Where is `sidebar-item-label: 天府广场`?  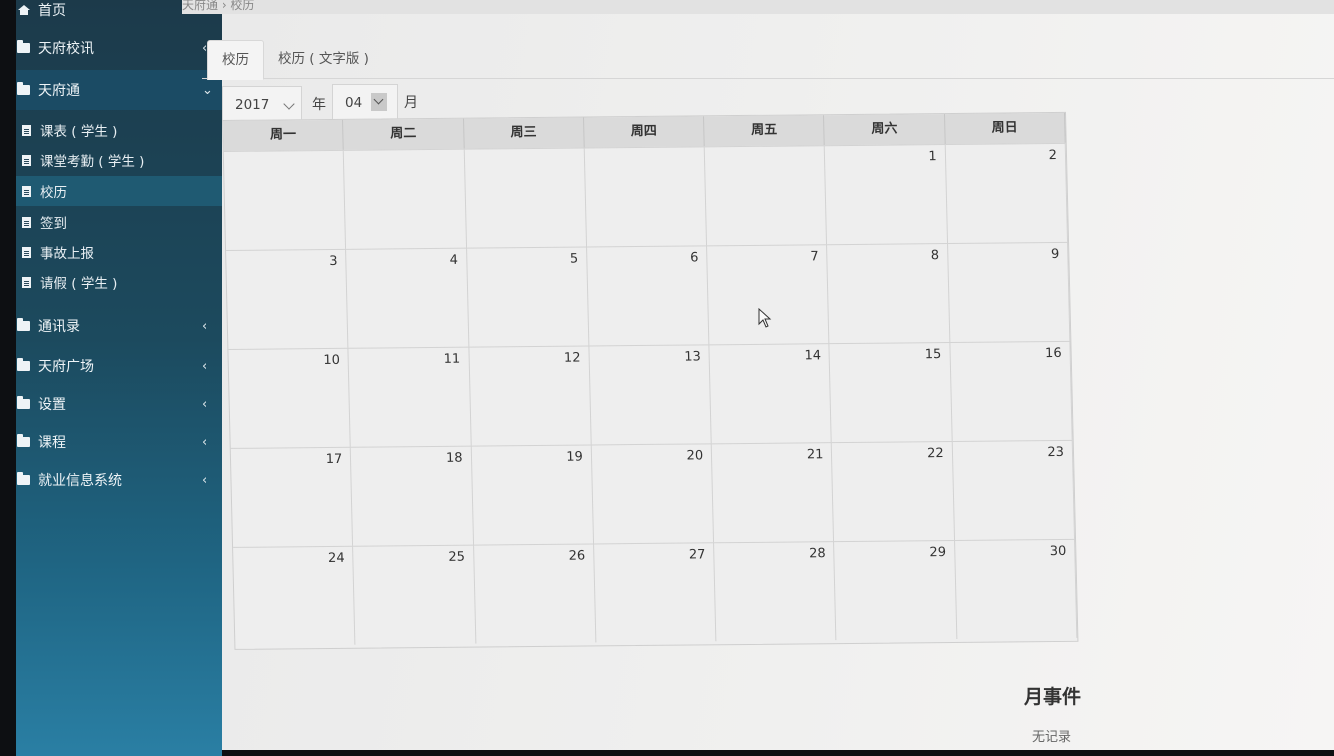
sidebar-item-label: 天府广场 is located at coordinates (66, 367).